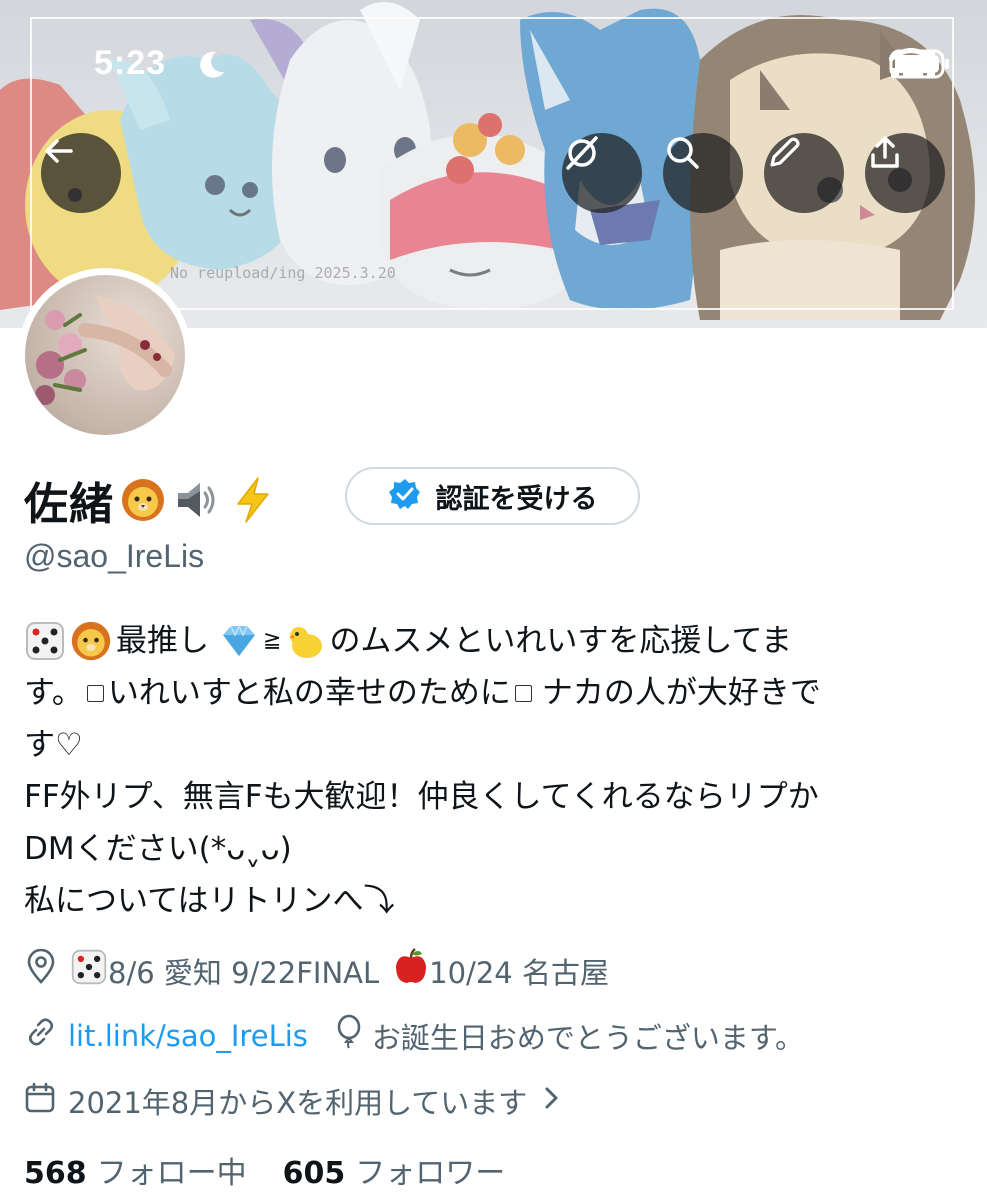 This screenshot has width=987, height=1200. What do you see at coordinates (239, 641) in the screenshot?
I see `gem-emoji-icon` at bounding box center [239, 641].